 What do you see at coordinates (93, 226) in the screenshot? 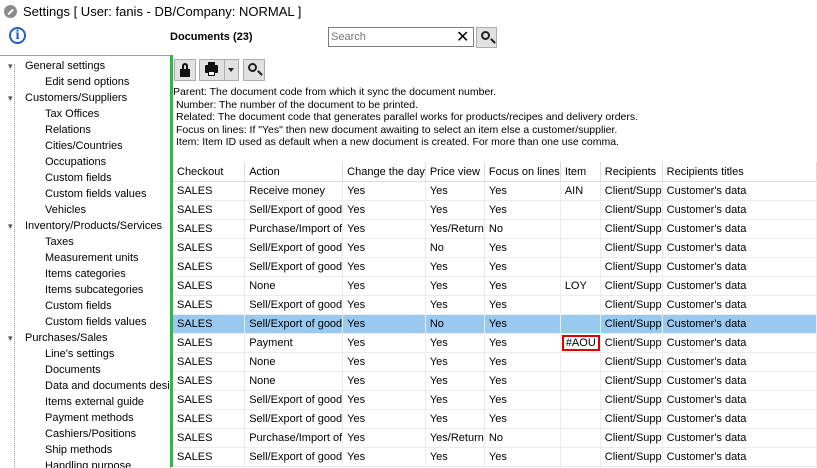
I see `tree-group: Inventory/Products/Services` at bounding box center [93, 226].